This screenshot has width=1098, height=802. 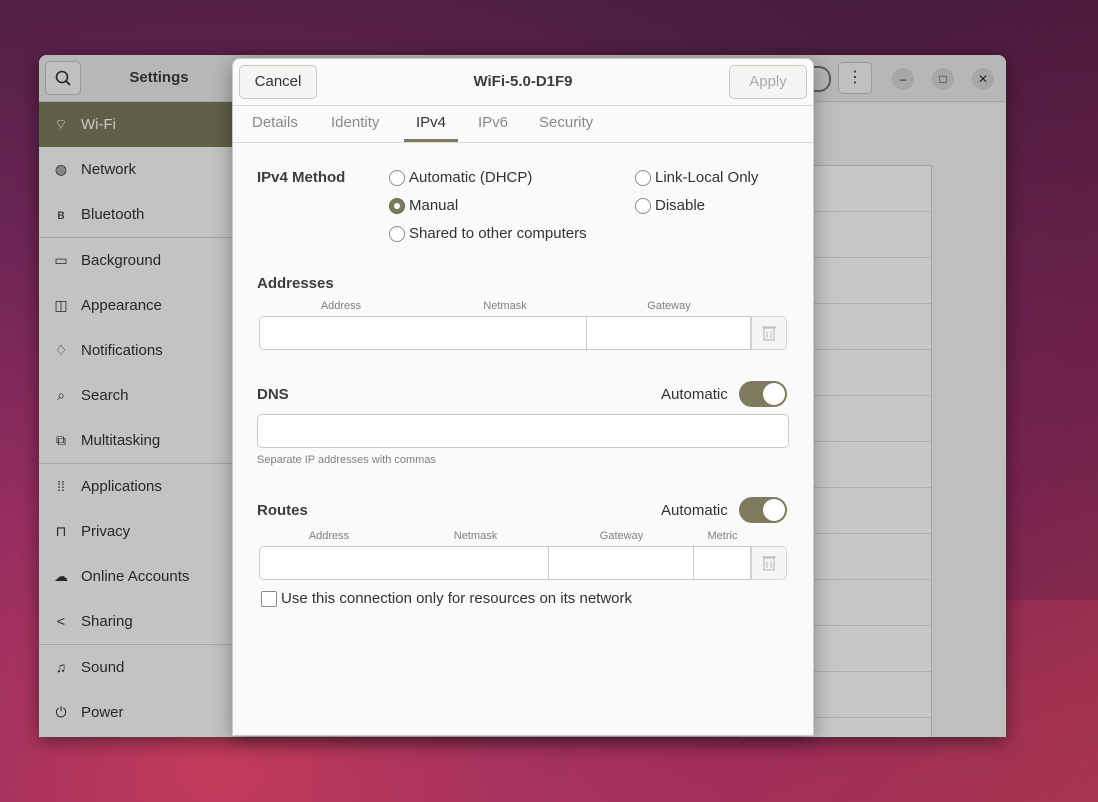 I want to click on radio-manual-label: Manual, so click(x=434, y=205).